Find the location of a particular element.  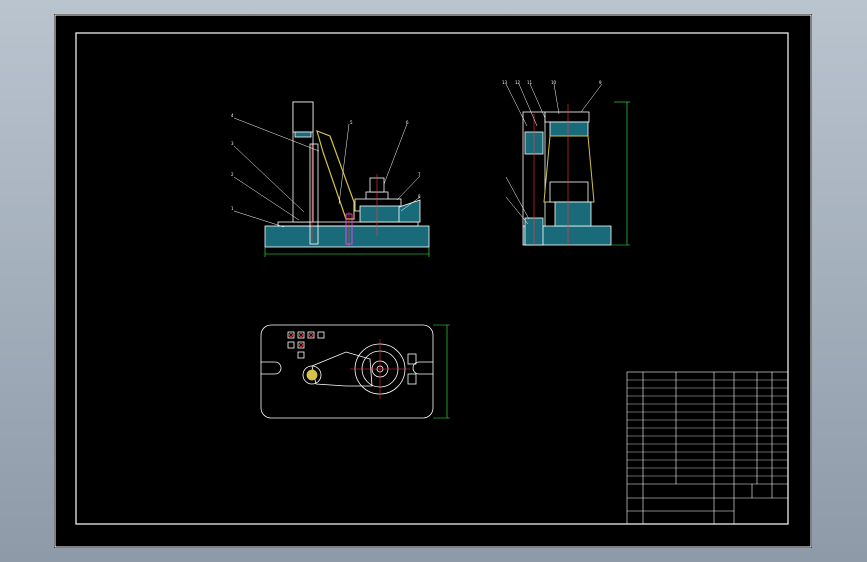

callout: 11 is located at coordinates (530, 82).